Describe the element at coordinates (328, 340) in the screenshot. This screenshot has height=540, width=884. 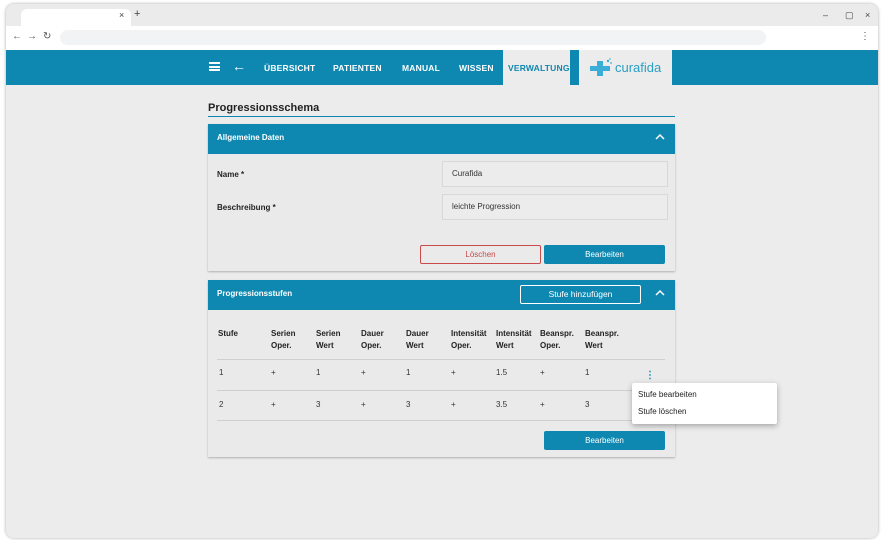
I see `col-header-serien-wert: Serien Wert` at that location.